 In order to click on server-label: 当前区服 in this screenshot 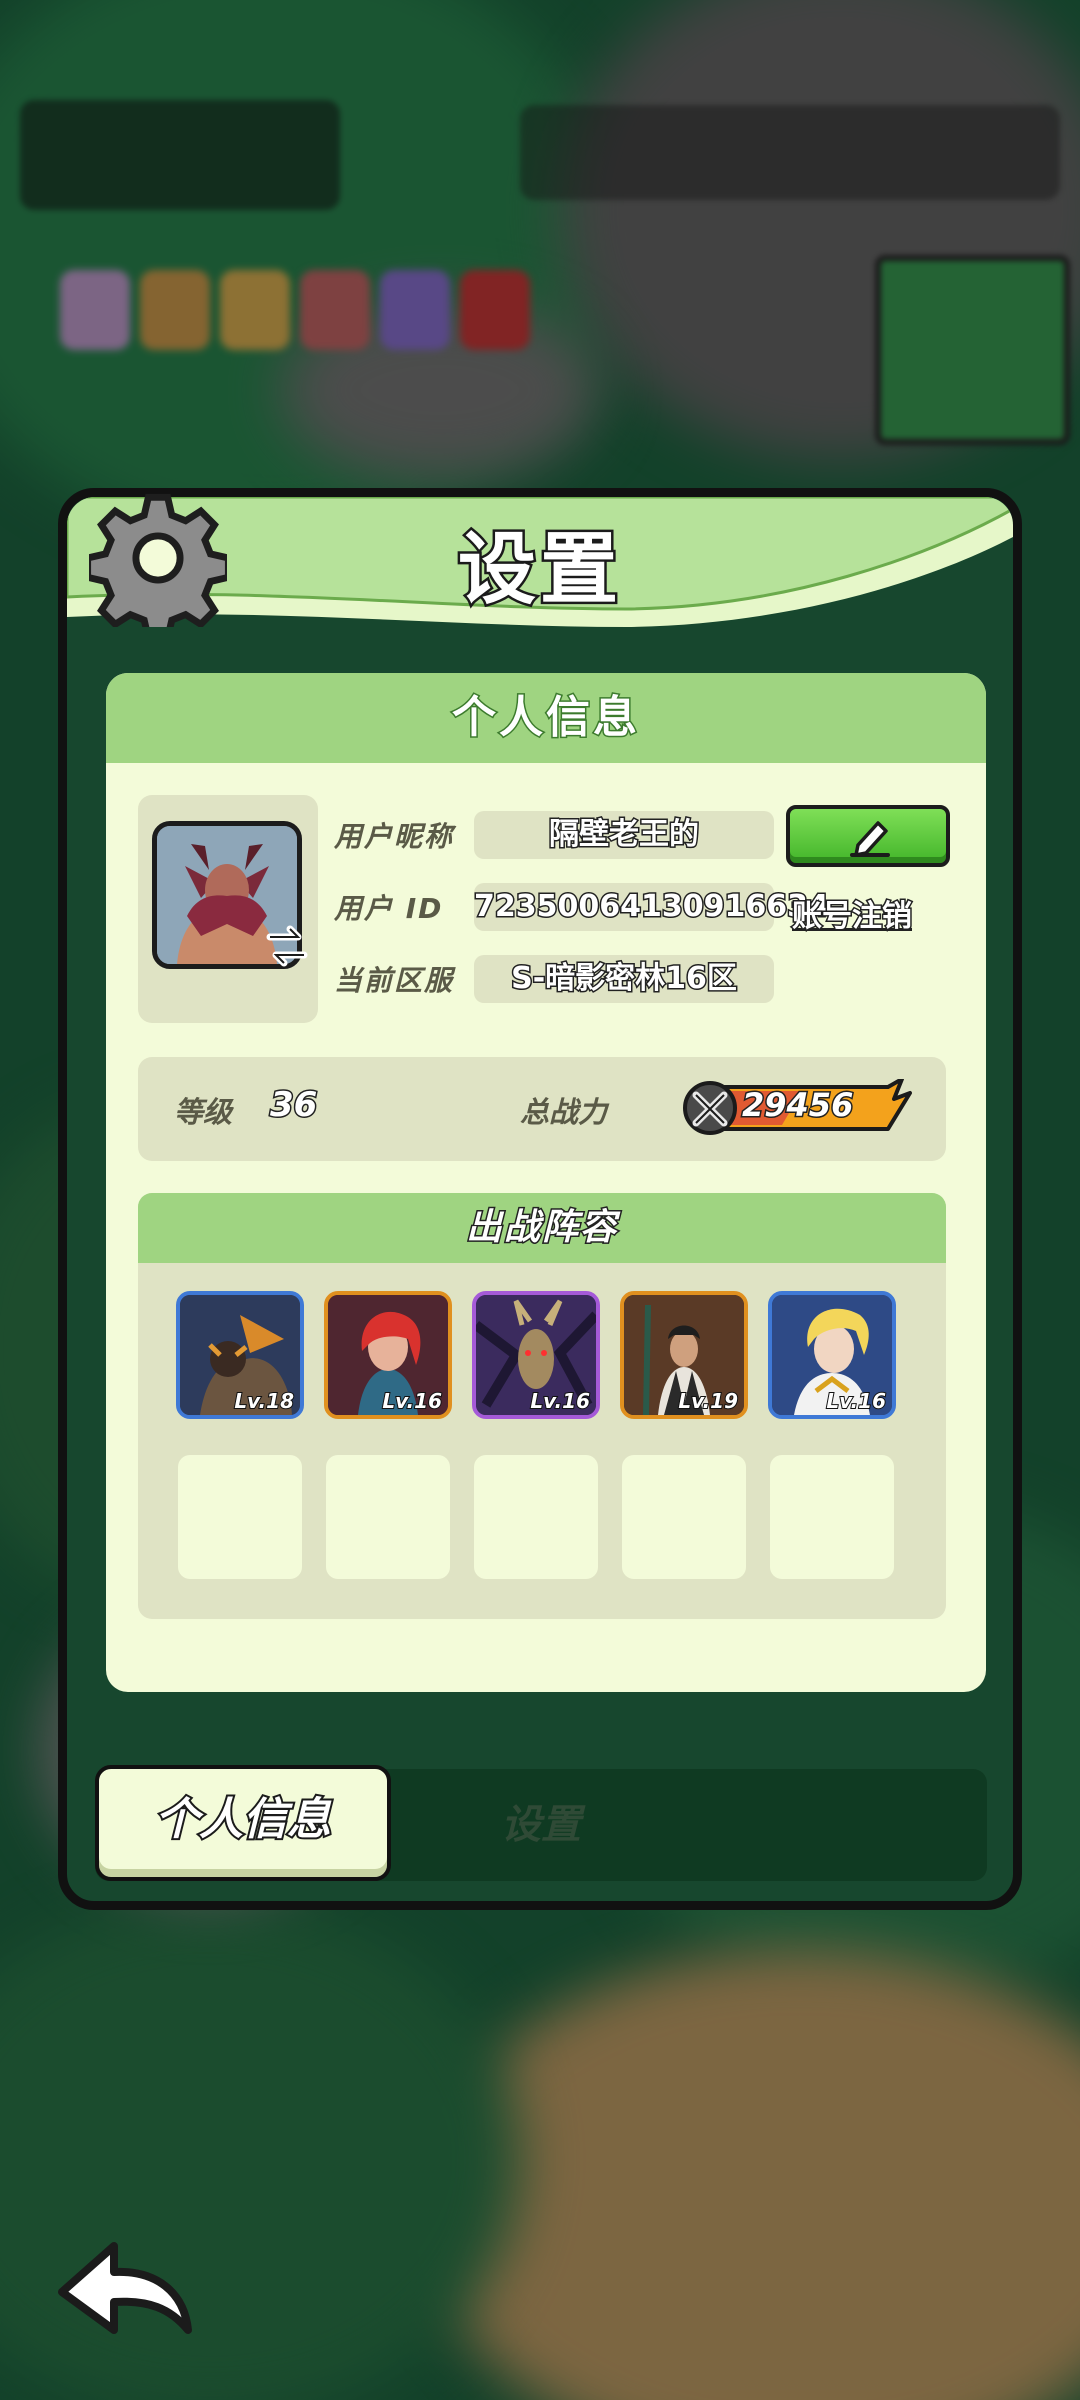, I will do `click(394, 980)`.